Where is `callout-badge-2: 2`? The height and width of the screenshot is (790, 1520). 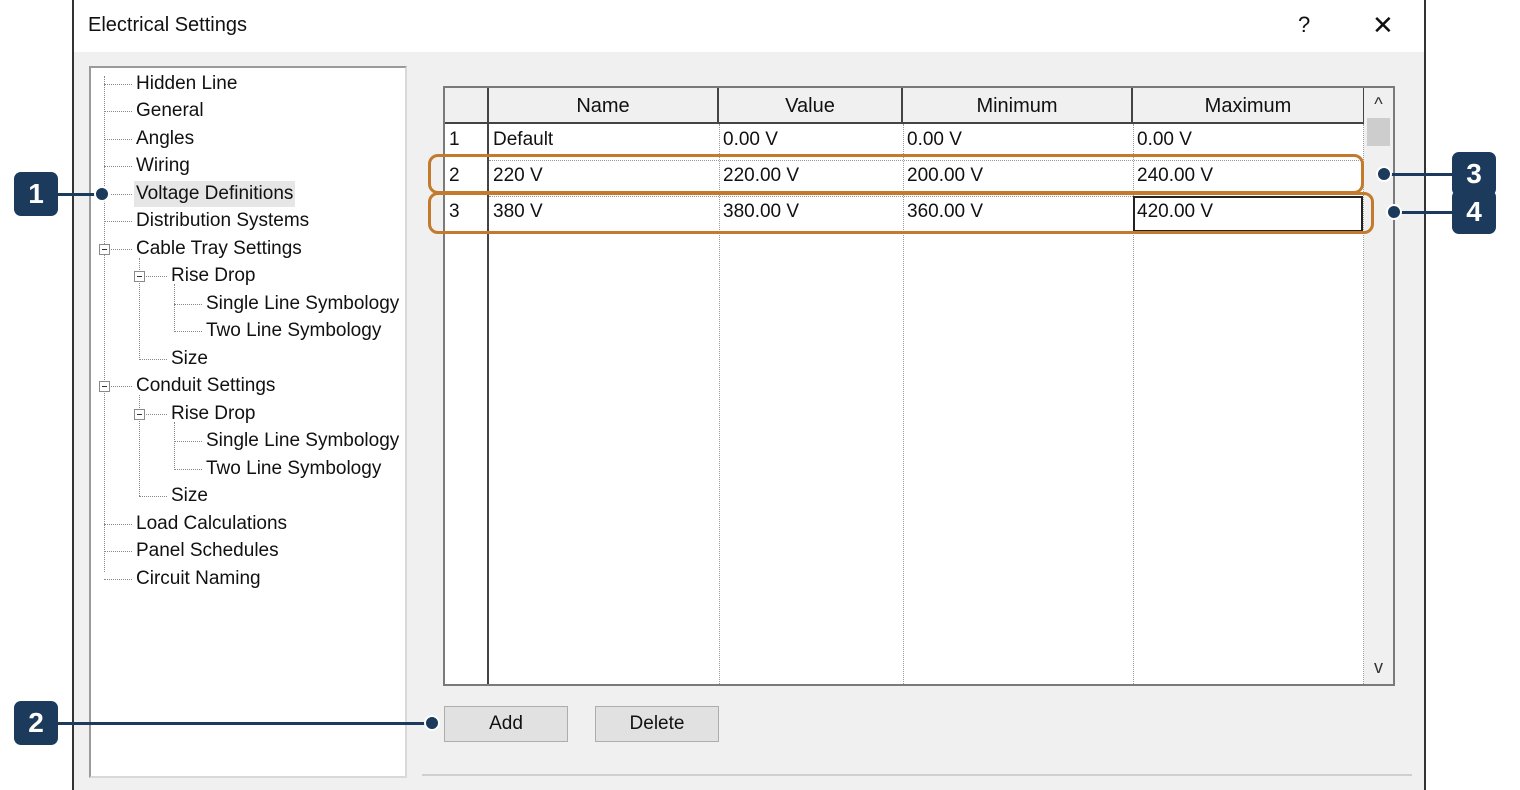 callout-badge-2: 2 is located at coordinates (36, 723).